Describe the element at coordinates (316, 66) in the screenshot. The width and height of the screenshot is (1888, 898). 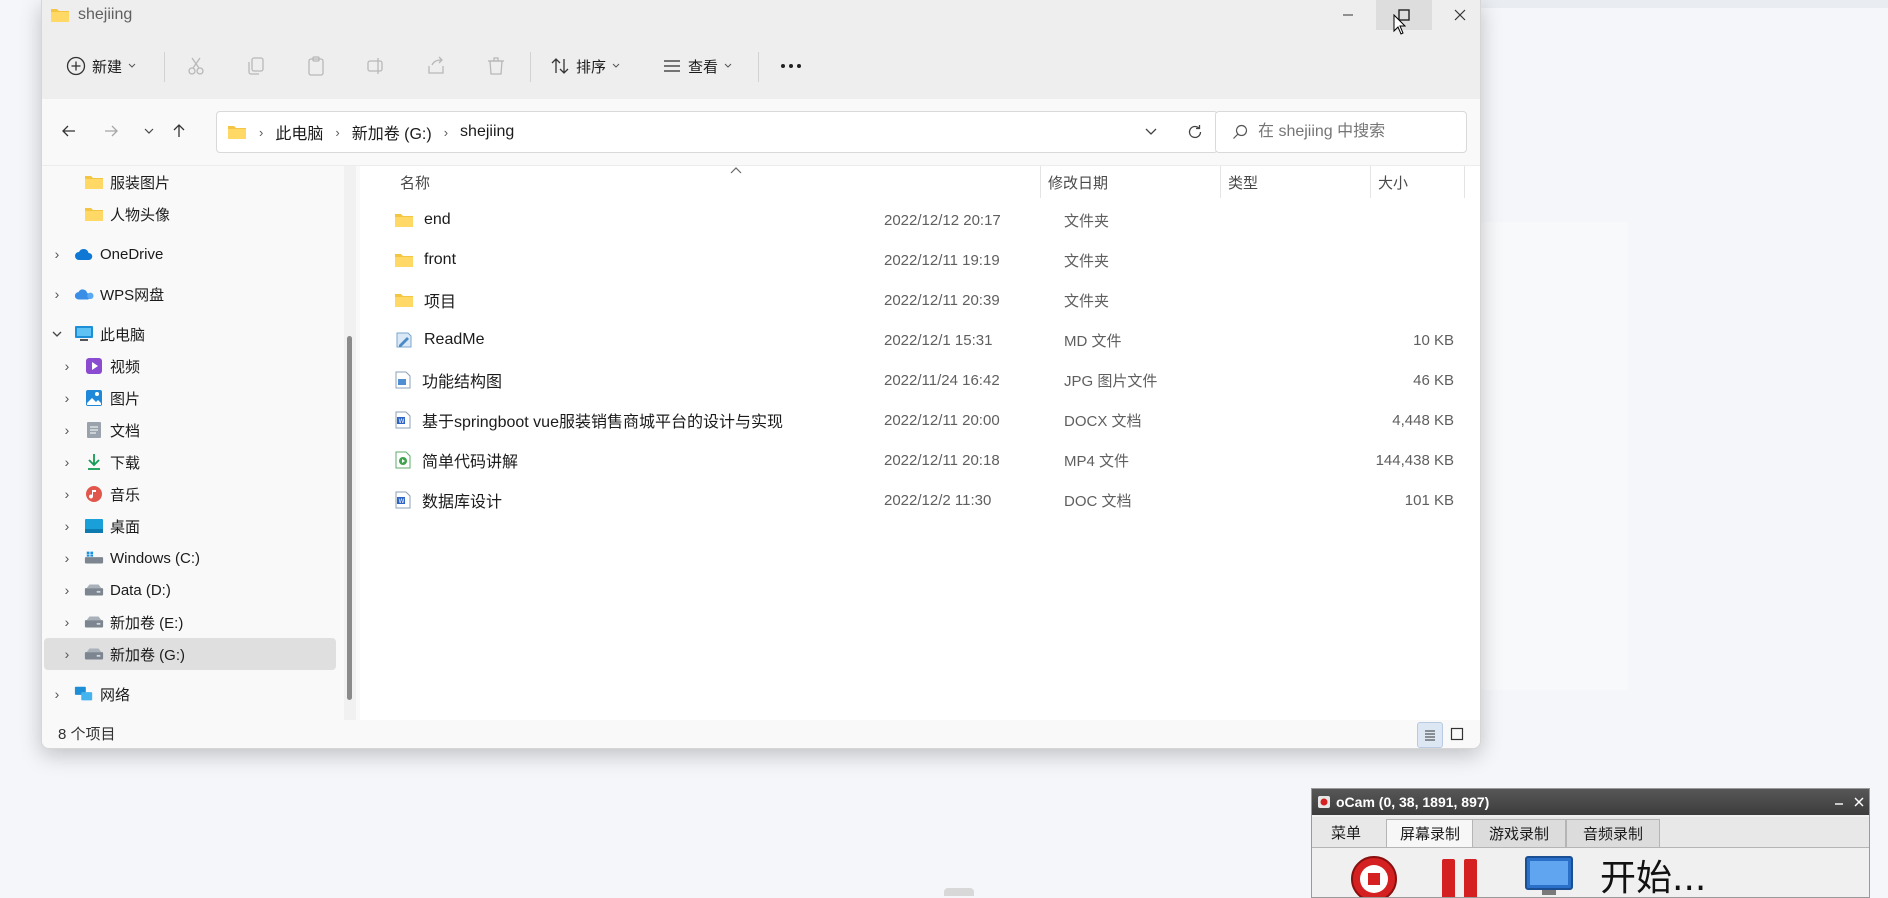
I see `paste-button` at that location.